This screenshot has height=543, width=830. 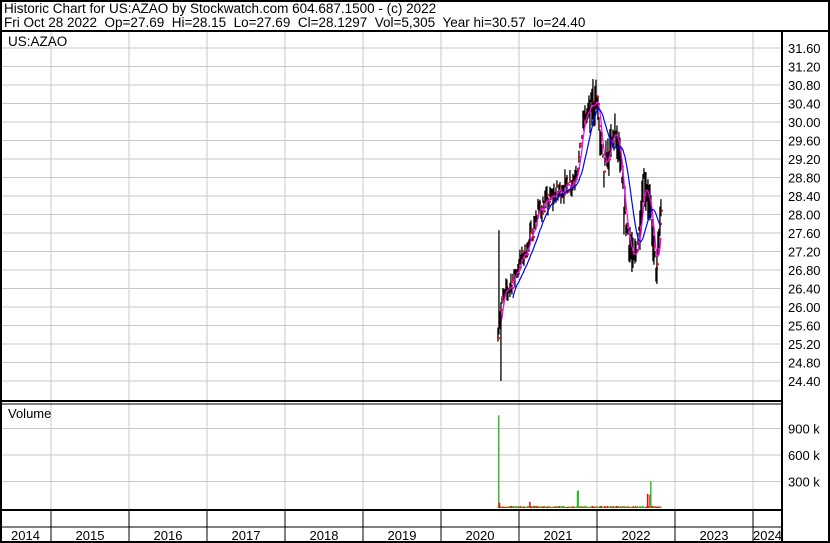 I want to click on price-tick-label: 30.80, so click(x=804, y=85).